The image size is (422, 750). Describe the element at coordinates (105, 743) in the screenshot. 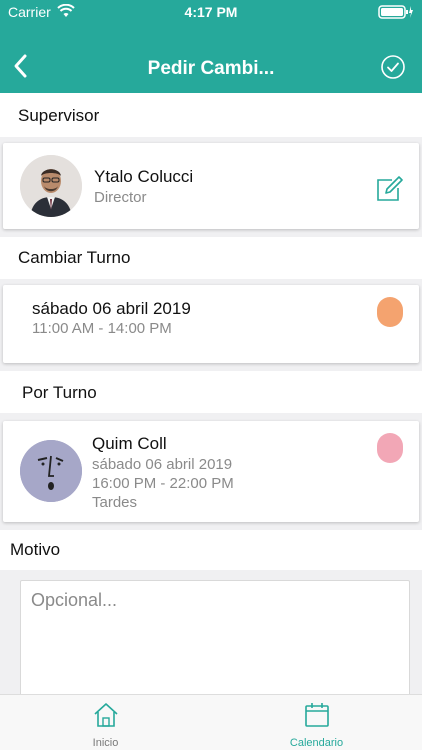

I see `tab-inicio-label: Inicio` at that location.